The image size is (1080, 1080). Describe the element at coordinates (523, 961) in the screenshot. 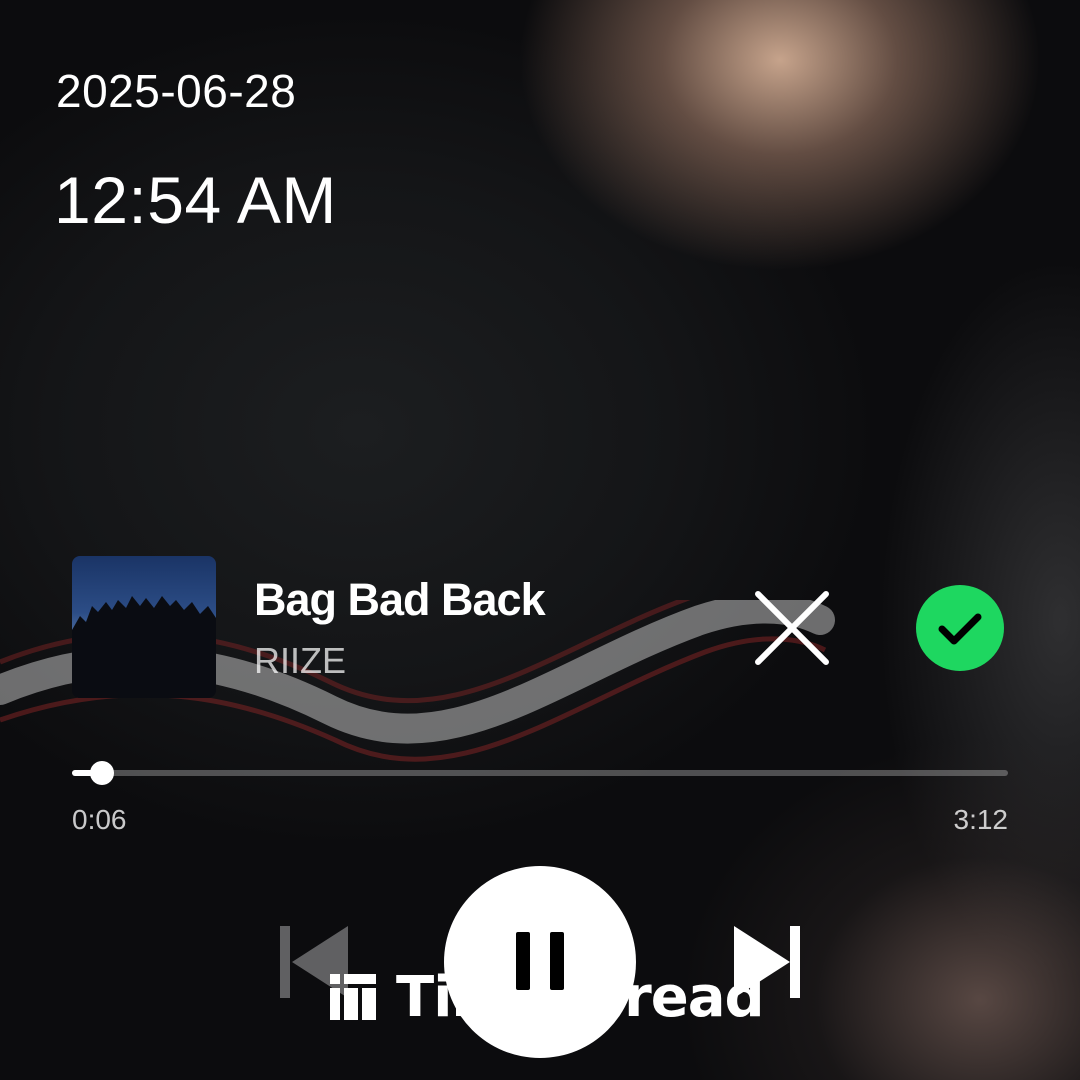

I see `pause-icon-left-bar` at that location.